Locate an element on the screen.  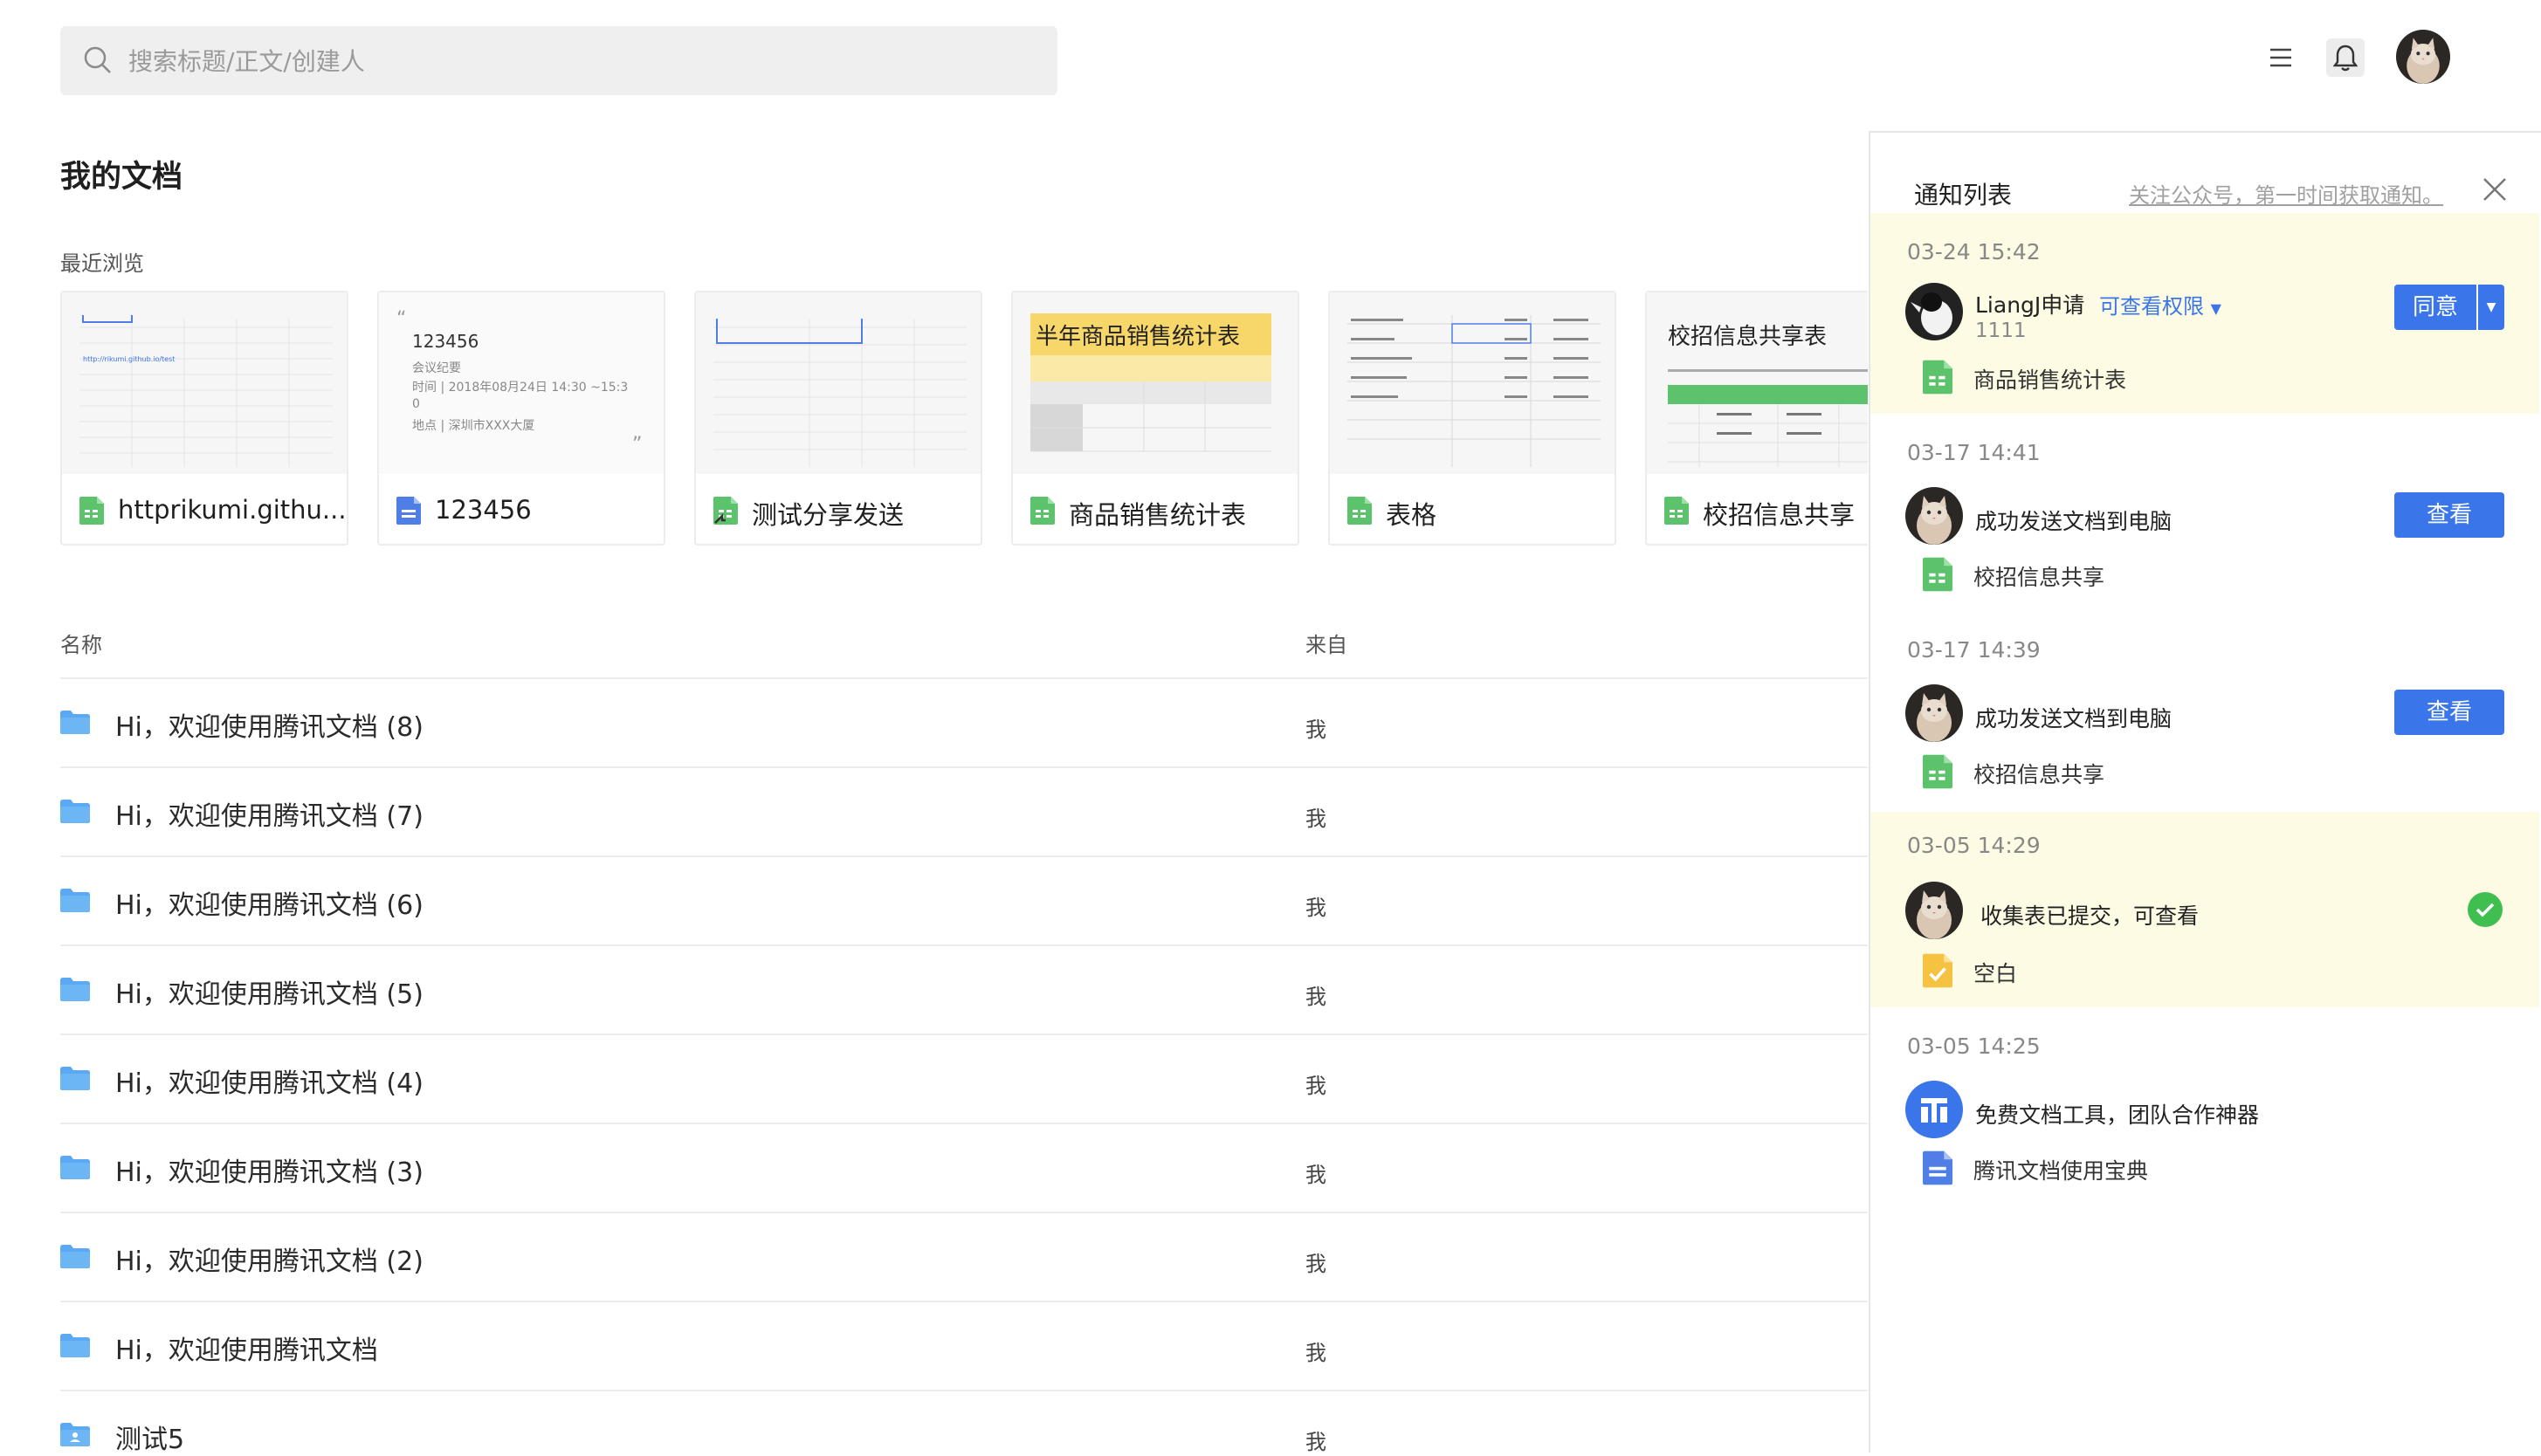
doc-icon is located at coordinates (408, 511).